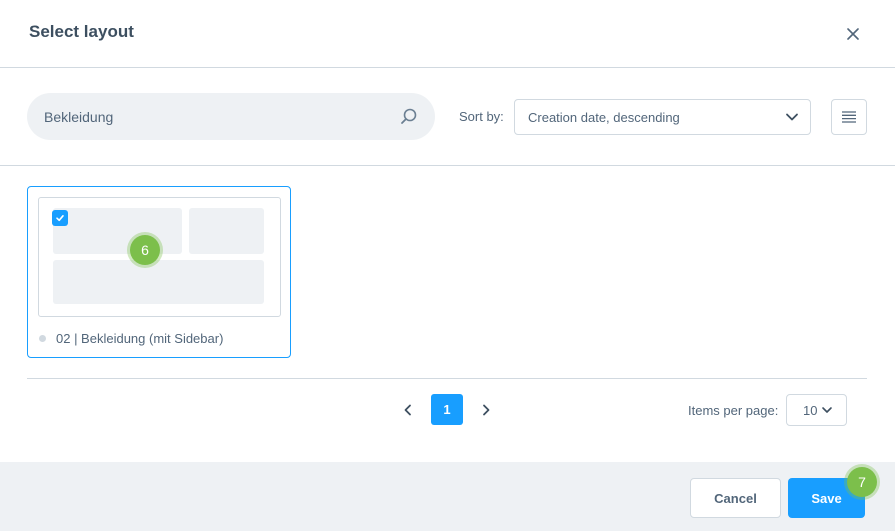 This screenshot has height=531, width=895. I want to click on list-view-icon, so click(849, 117).